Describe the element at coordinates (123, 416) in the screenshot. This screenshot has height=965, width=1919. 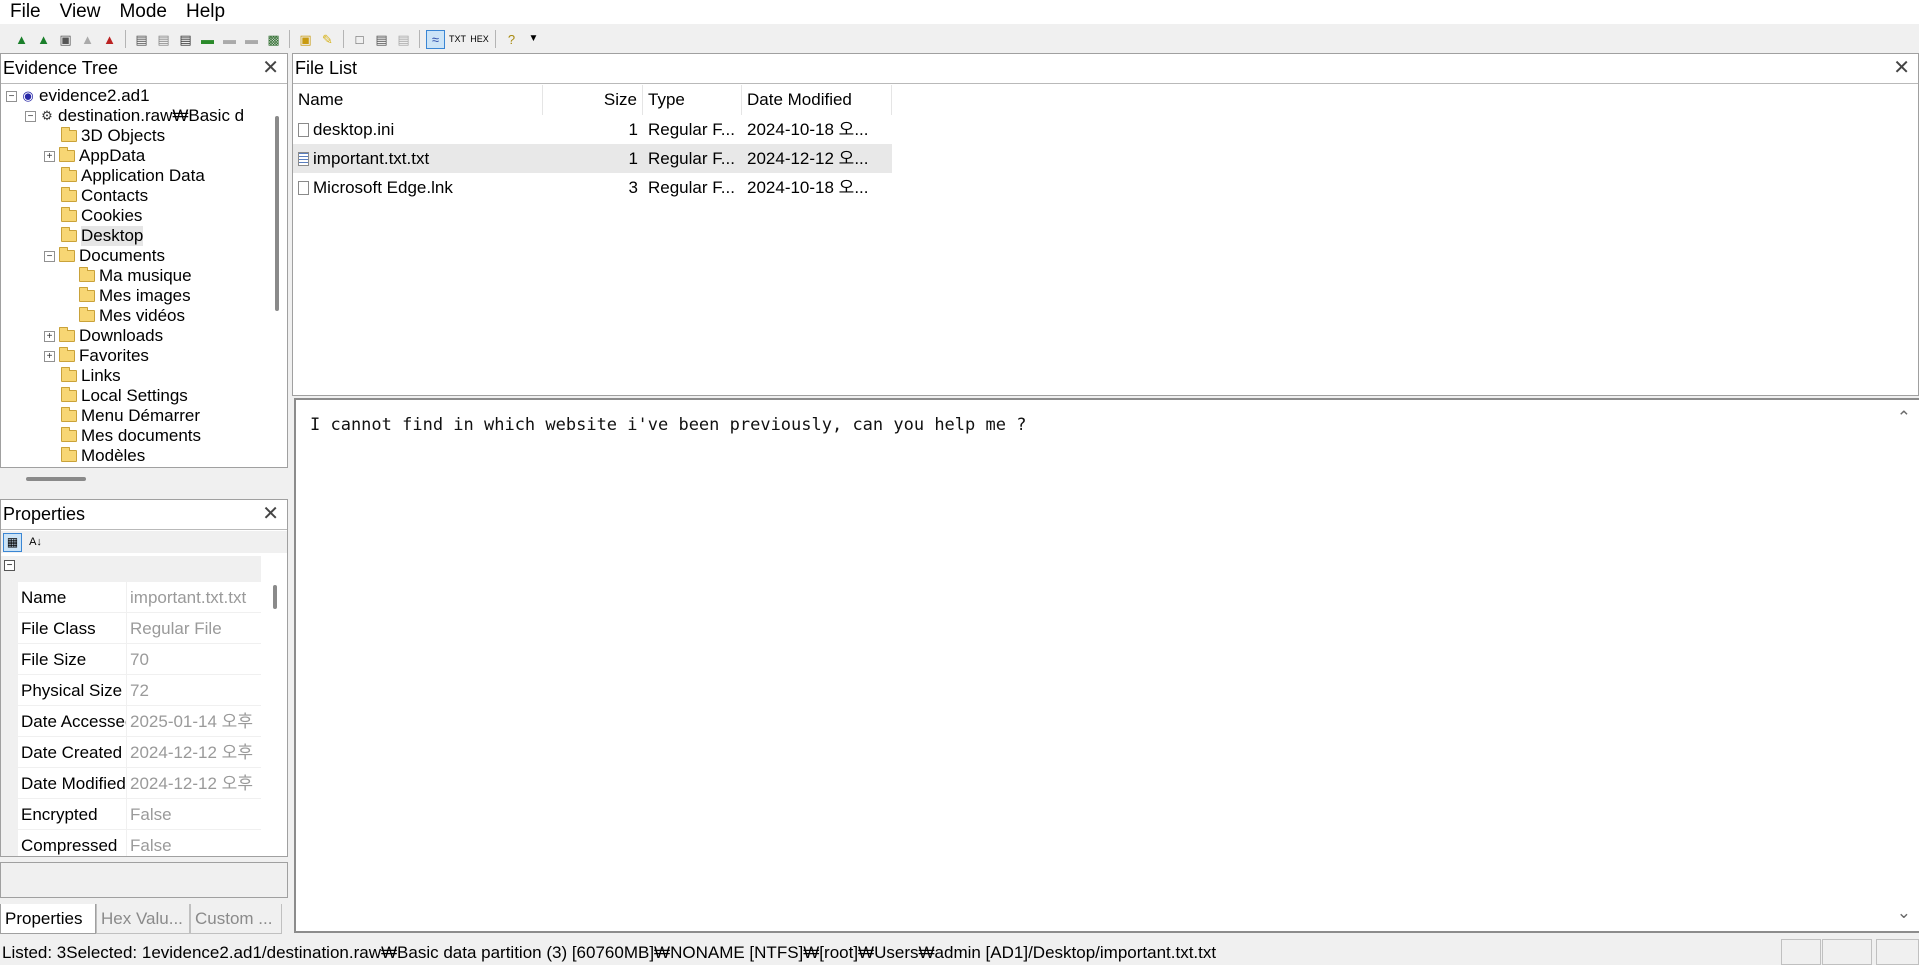
I see `tree-folder-menu-demarrer: Menu Démarrer` at that location.